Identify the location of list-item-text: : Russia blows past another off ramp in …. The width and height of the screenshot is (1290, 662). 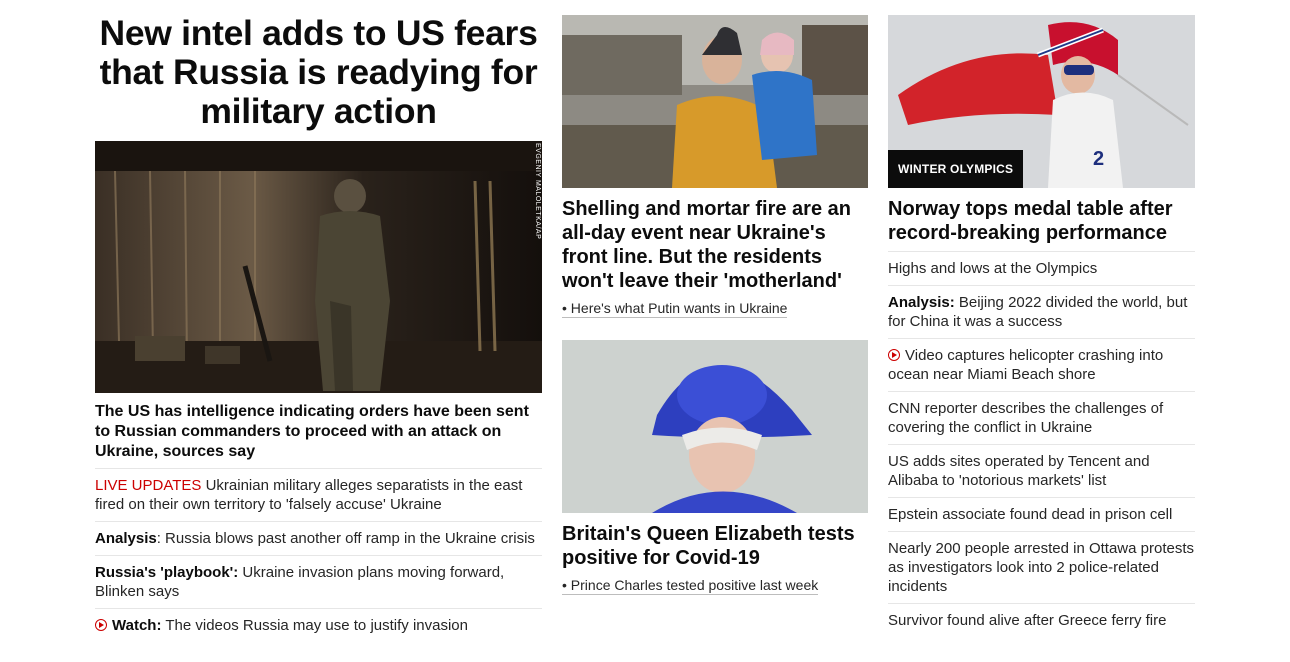
(345, 538).